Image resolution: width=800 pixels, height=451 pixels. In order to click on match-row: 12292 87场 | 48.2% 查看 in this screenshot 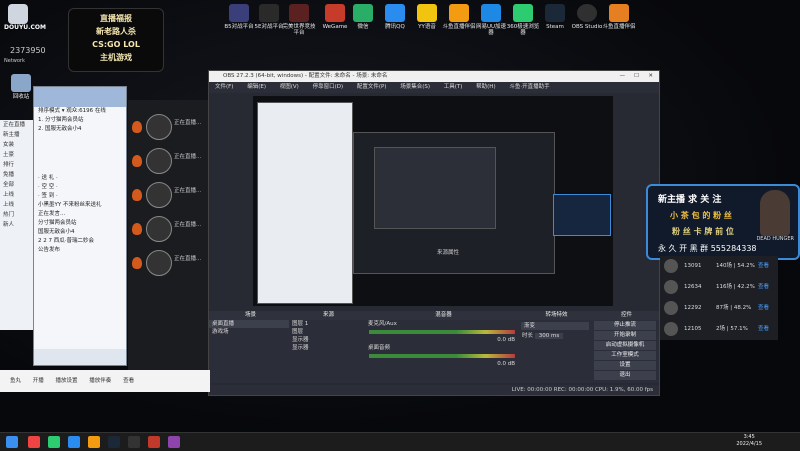, I will do `click(719, 308)`.